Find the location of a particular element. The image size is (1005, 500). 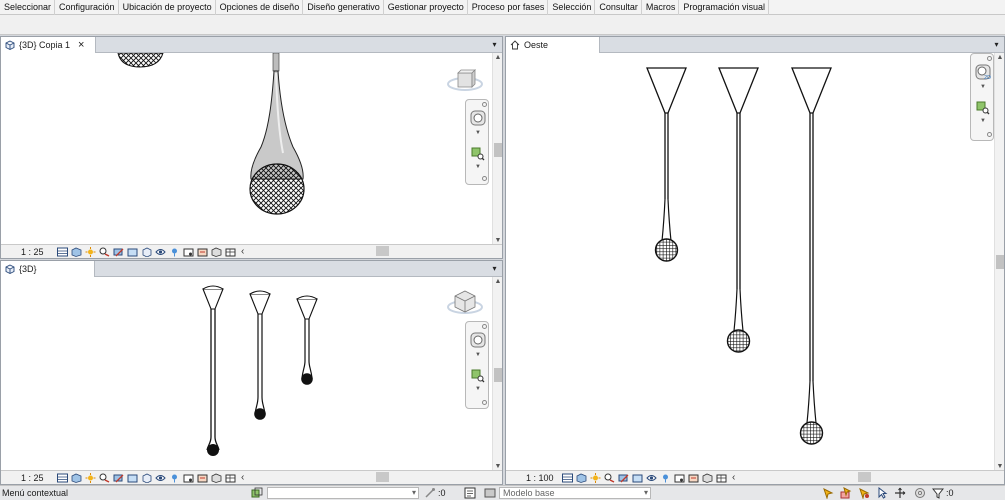

main-model-icon is located at coordinates (490, 493).